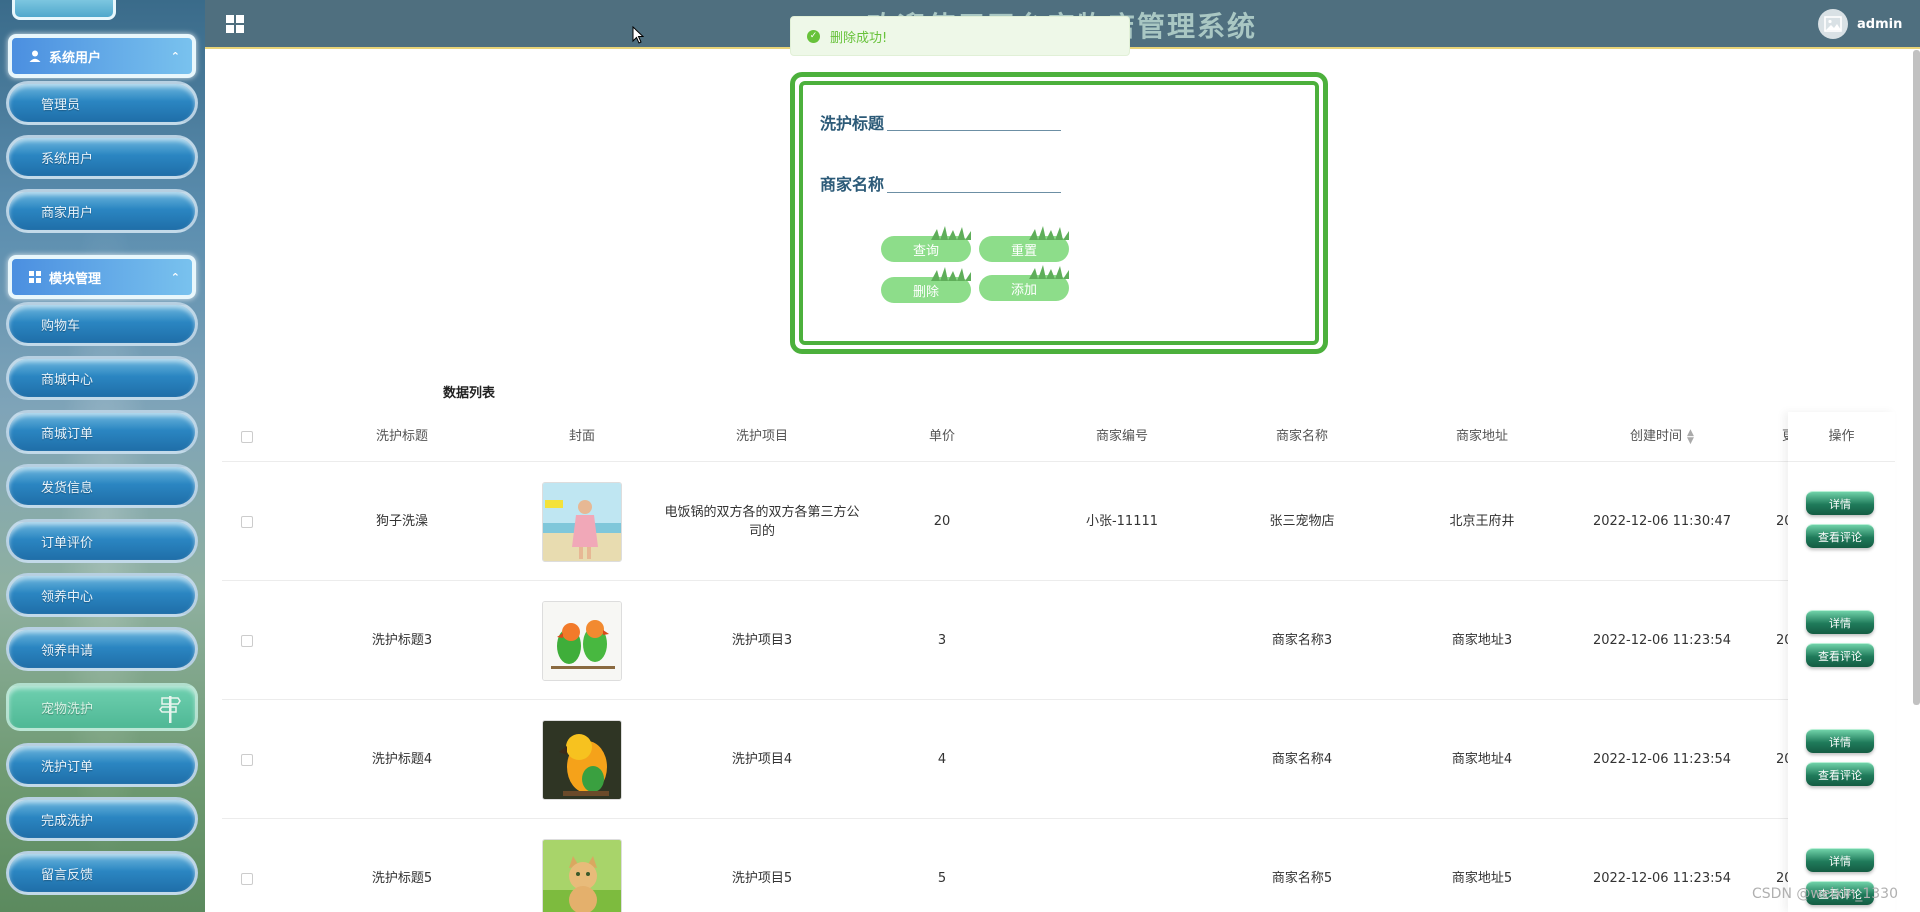 The image size is (1920, 912). Describe the element at coordinates (1302, 878) in the screenshot. I see `cell-merchant-name: 商家名称5` at that location.